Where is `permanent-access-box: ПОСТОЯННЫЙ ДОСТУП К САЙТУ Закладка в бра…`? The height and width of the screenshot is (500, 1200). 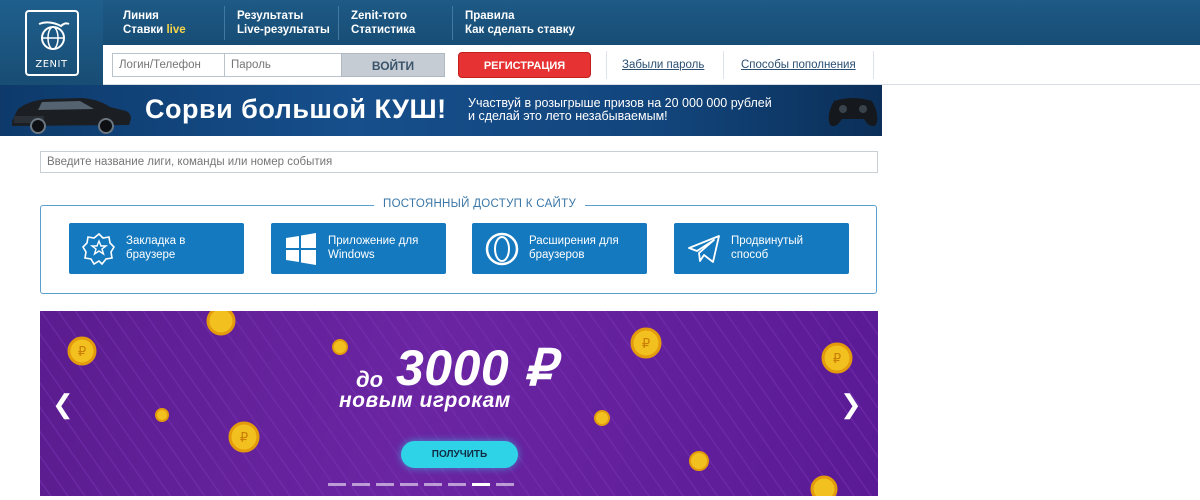 permanent-access-box: ПОСТОЯННЫЙ ДОСТУП К САЙТУ Закладка в бра… is located at coordinates (458, 246).